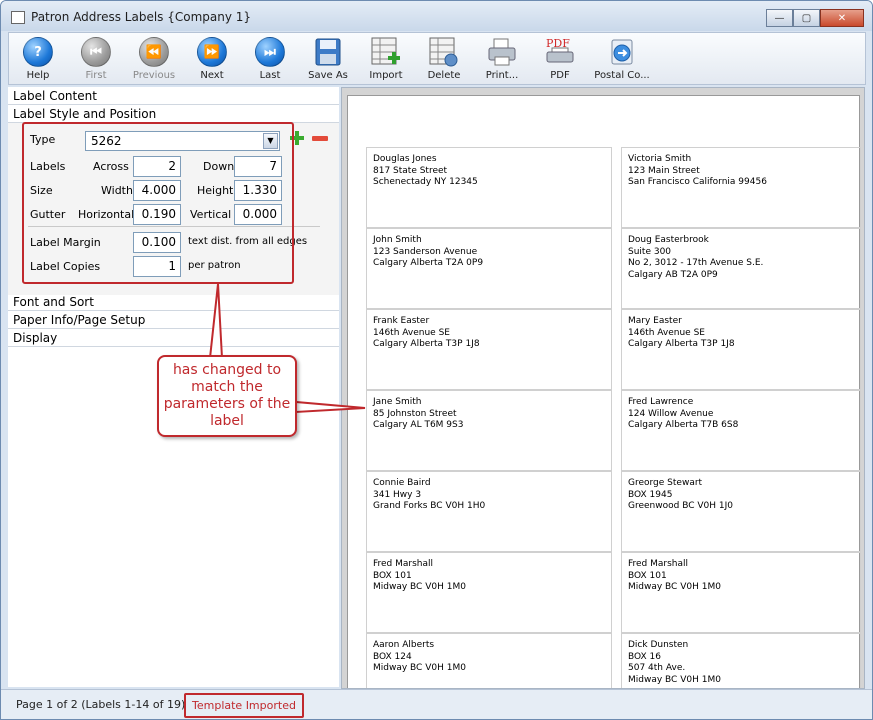 The width and height of the screenshot is (873, 720). I want to click on delete-button: Delete, so click(444, 58).